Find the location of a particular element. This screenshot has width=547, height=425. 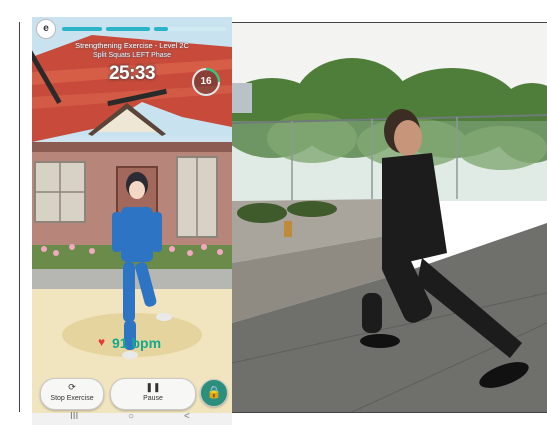

refresh-icon: ⟳ is located at coordinates (72, 387).